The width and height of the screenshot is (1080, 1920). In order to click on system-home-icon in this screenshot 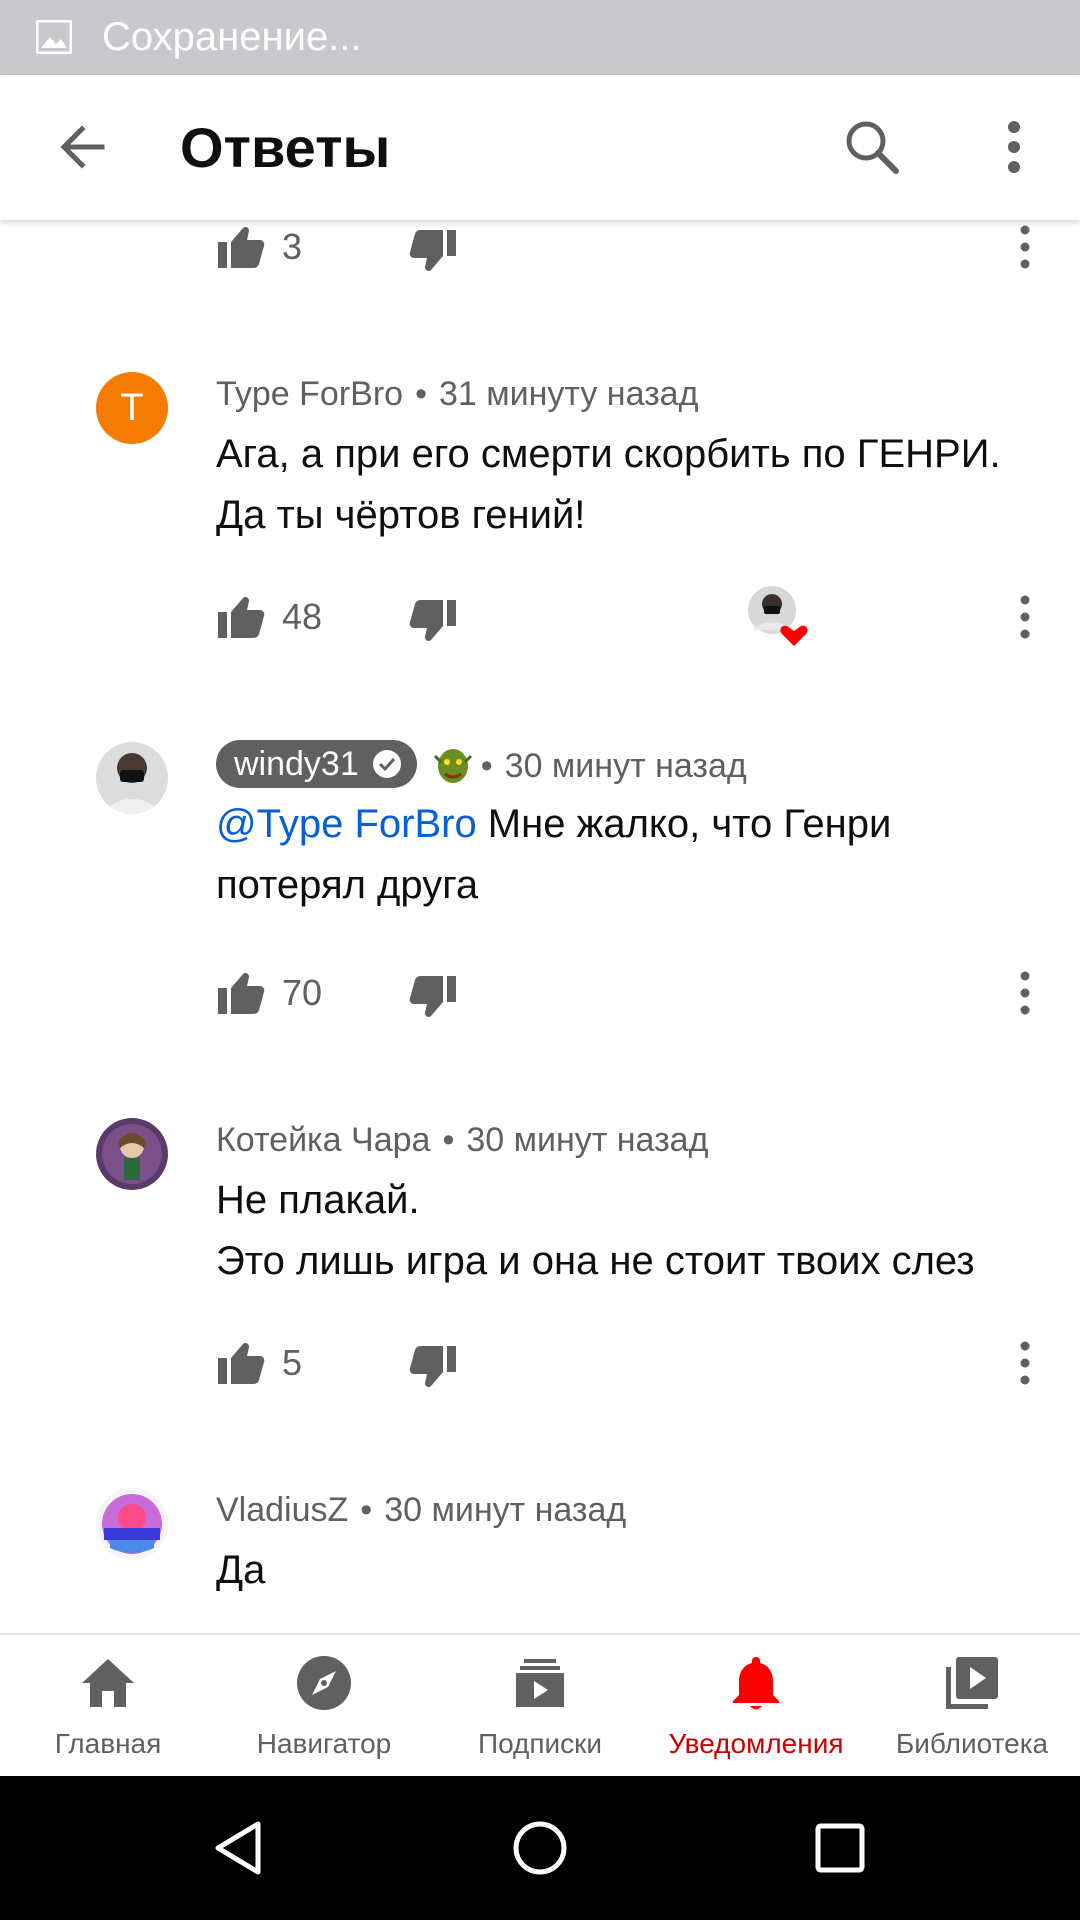, I will do `click(540, 1848)`.